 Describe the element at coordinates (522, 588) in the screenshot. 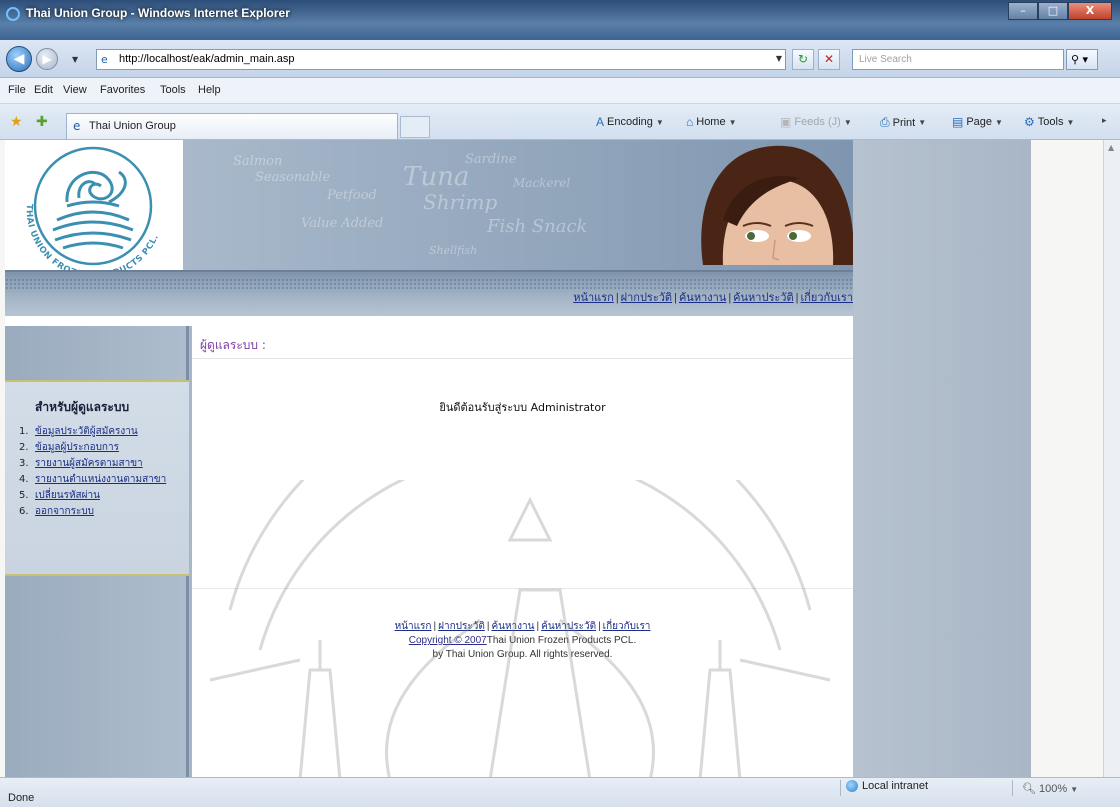

I see `footer-divider` at that location.